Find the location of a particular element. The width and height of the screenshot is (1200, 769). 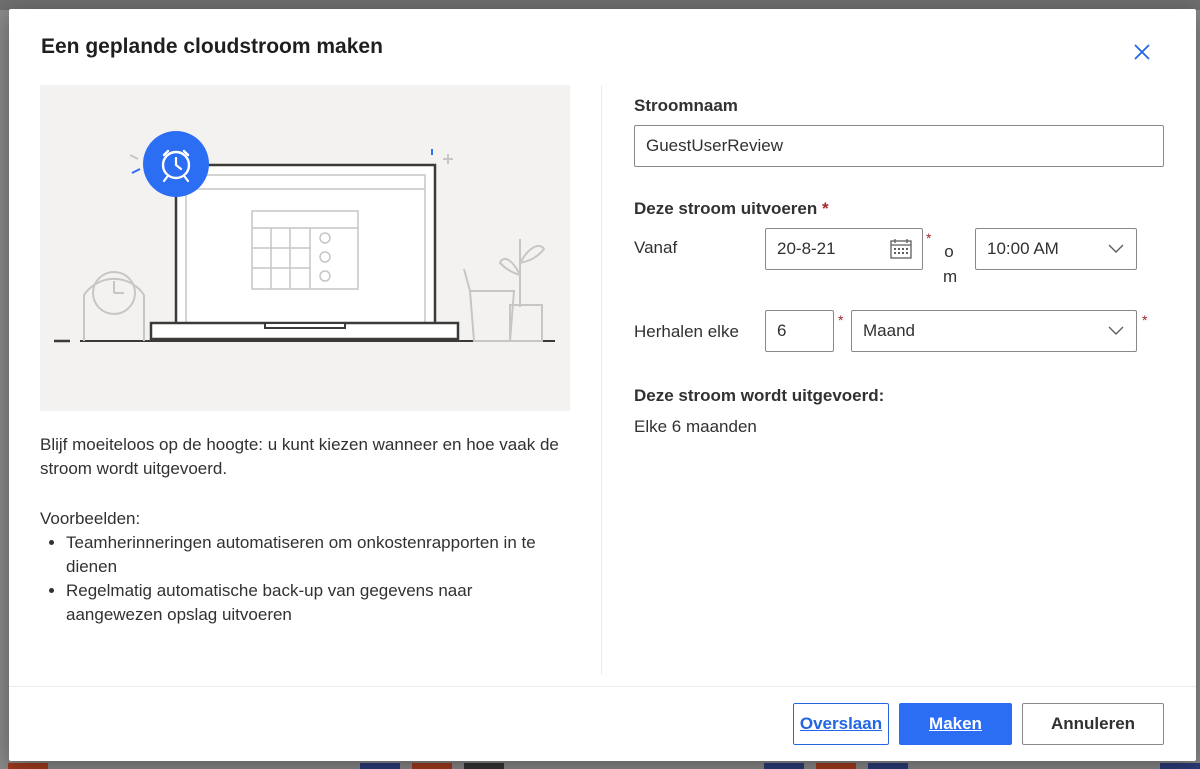

start-time-dropdown: 10:00 AM is located at coordinates (1056, 249).